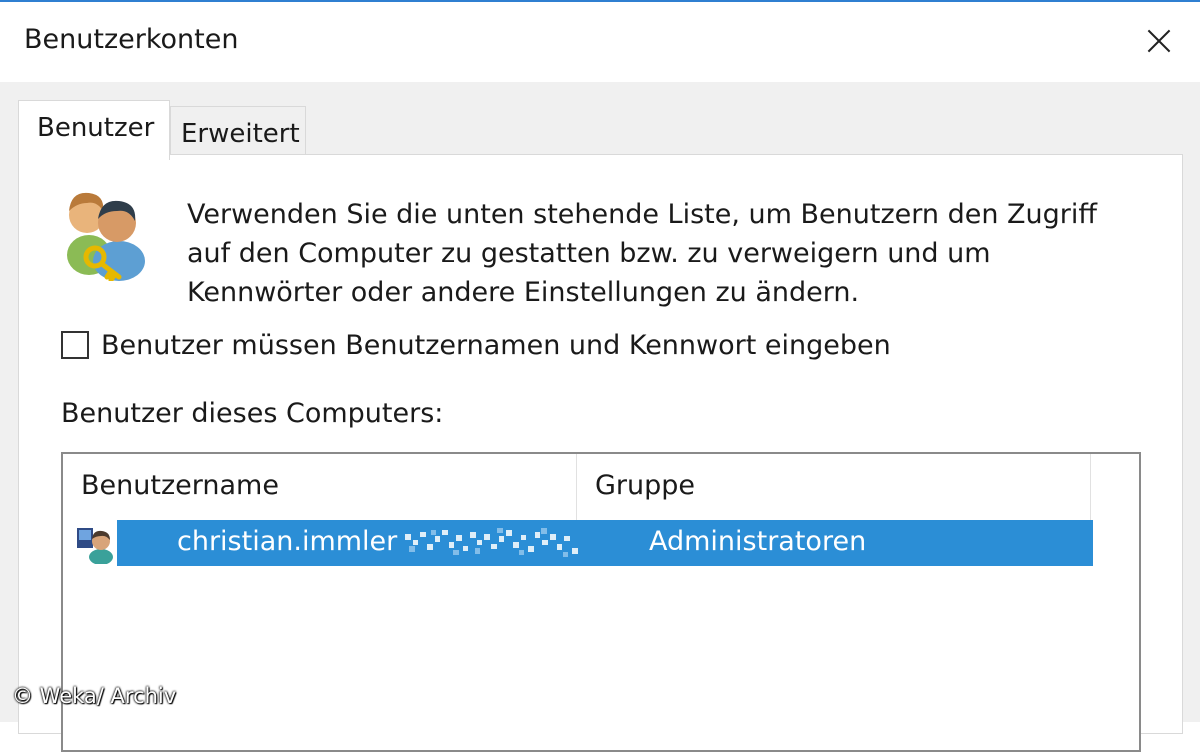 The height and width of the screenshot is (752, 1200). What do you see at coordinates (320, 487) in the screenshot?
I see `column-header-username: Benutzername` at bounding box center [320, 487].